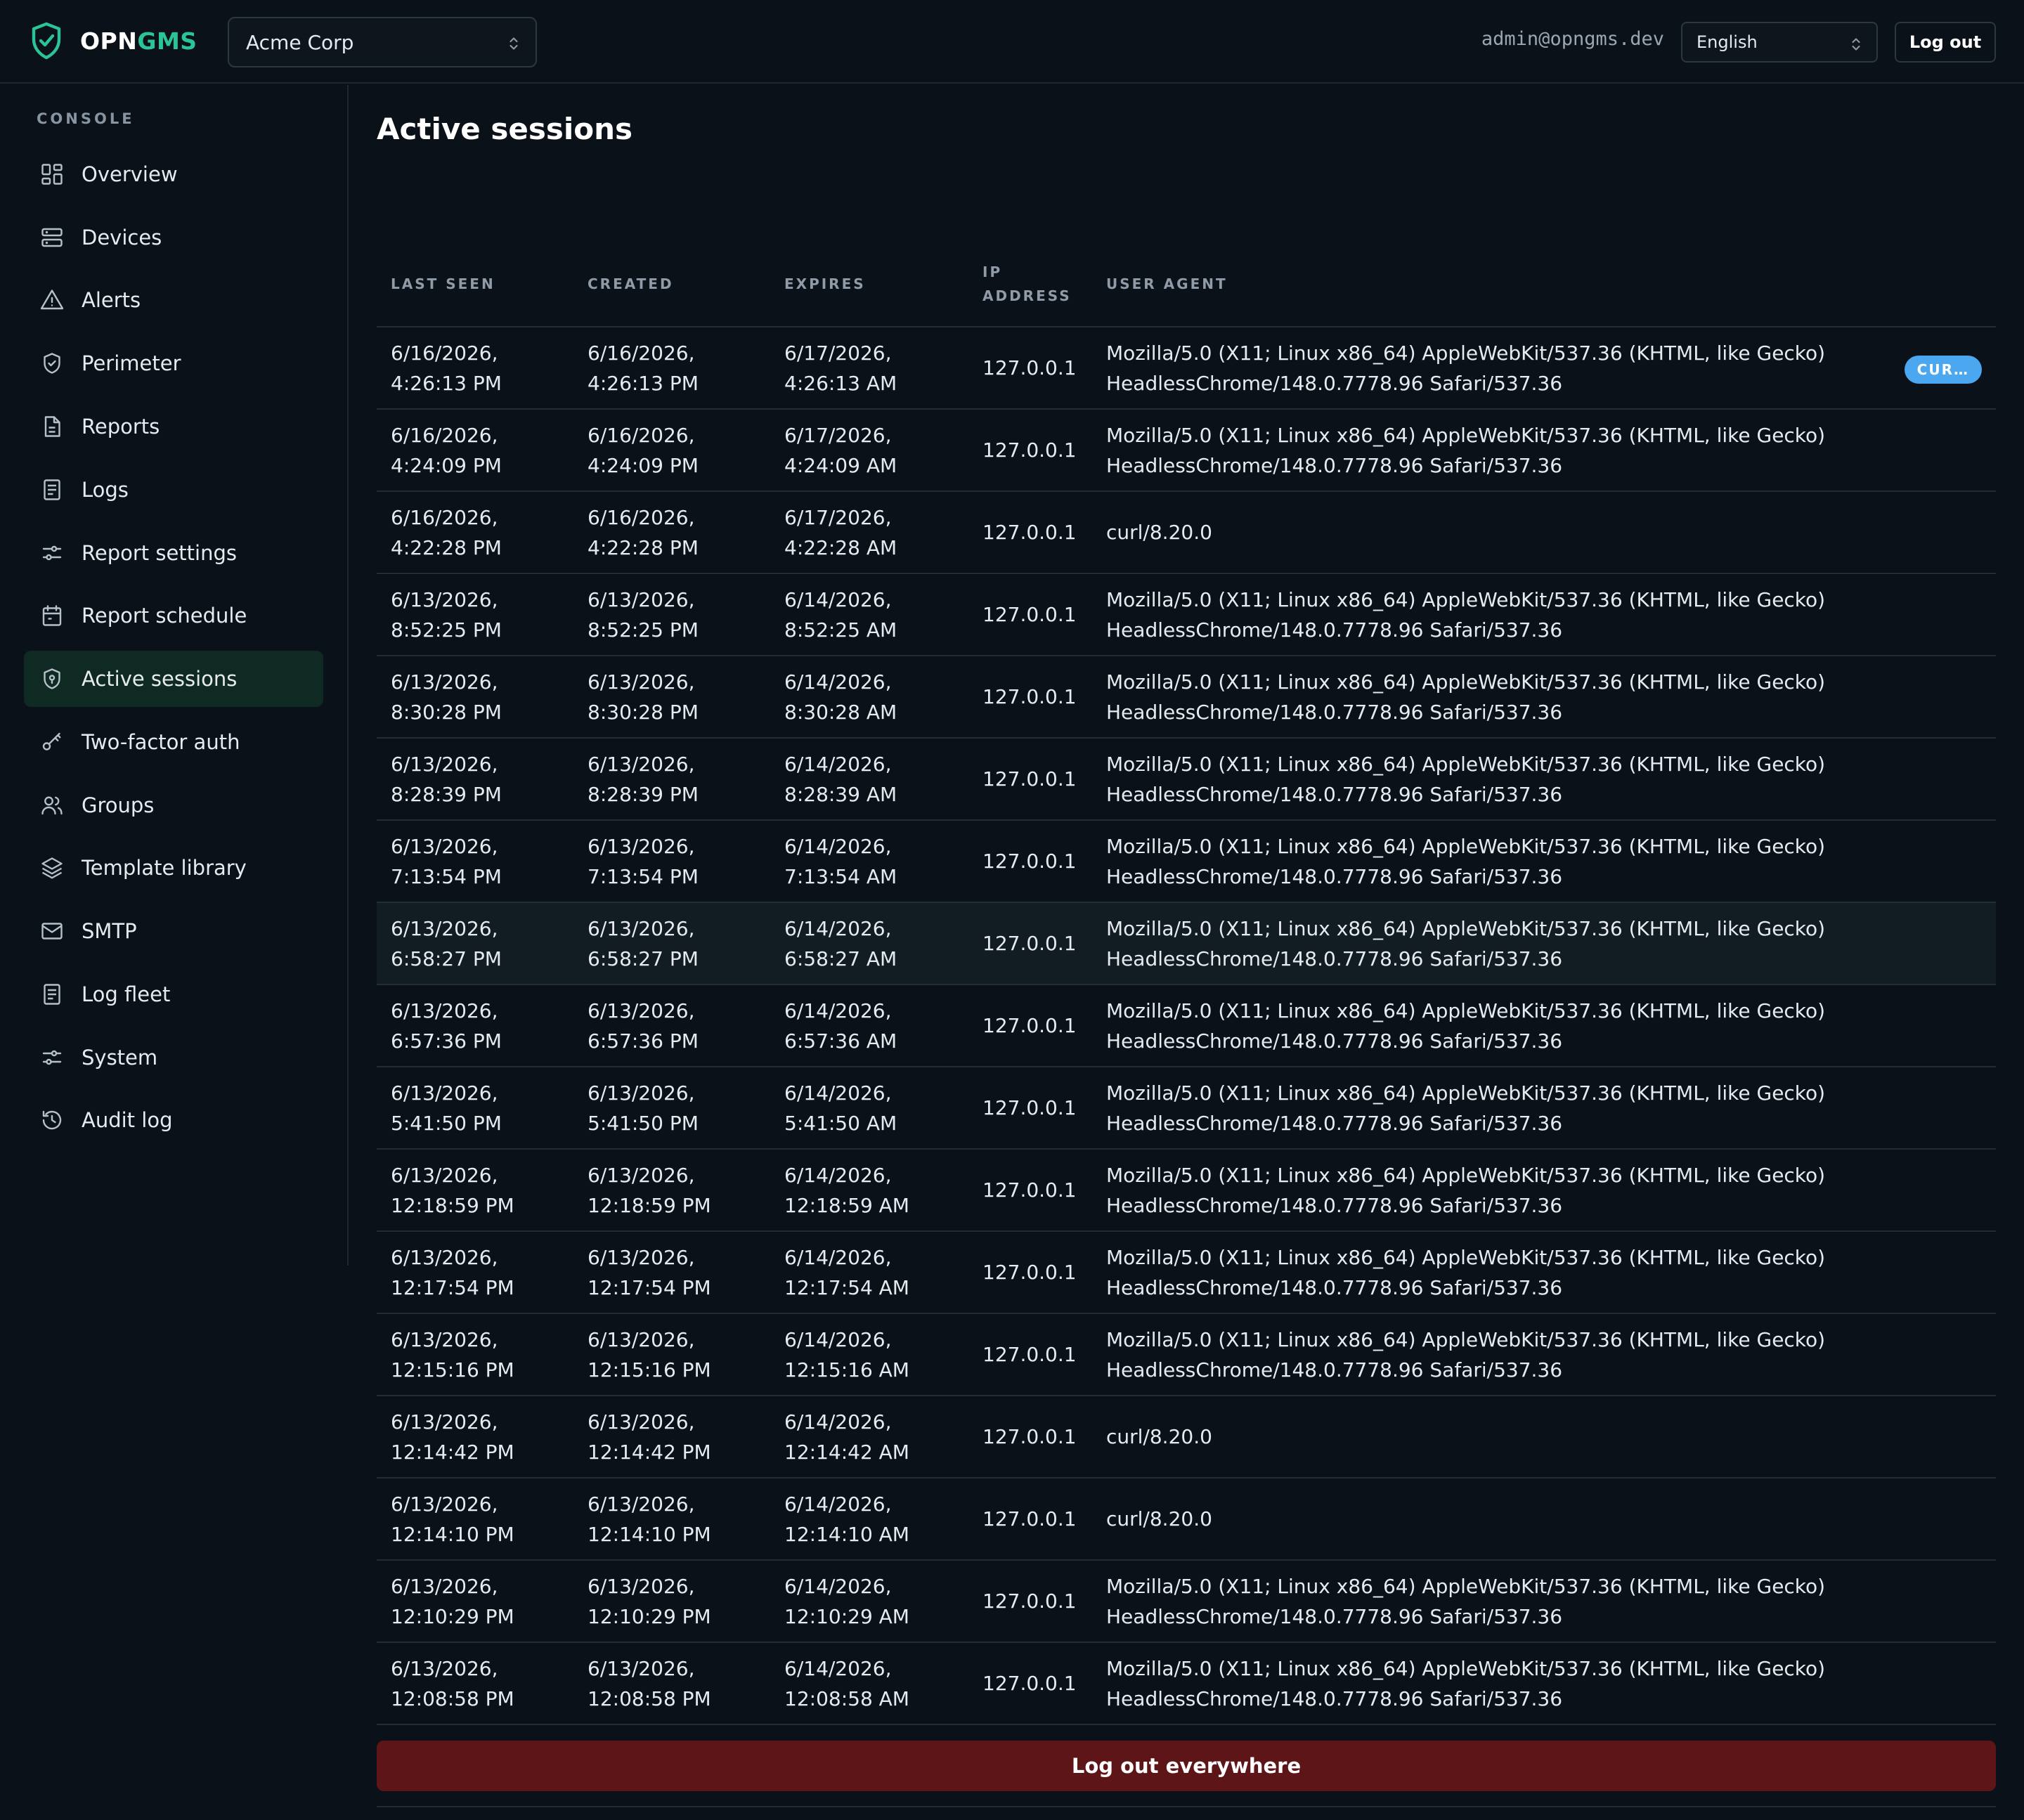 The width and height of the screenshot is (2024, 1820). What do you see at coordinates (173, 679) in the screenshot?
I see `sidebar-item-active-sessions: Active sessions` at bounding box center [173, 679].